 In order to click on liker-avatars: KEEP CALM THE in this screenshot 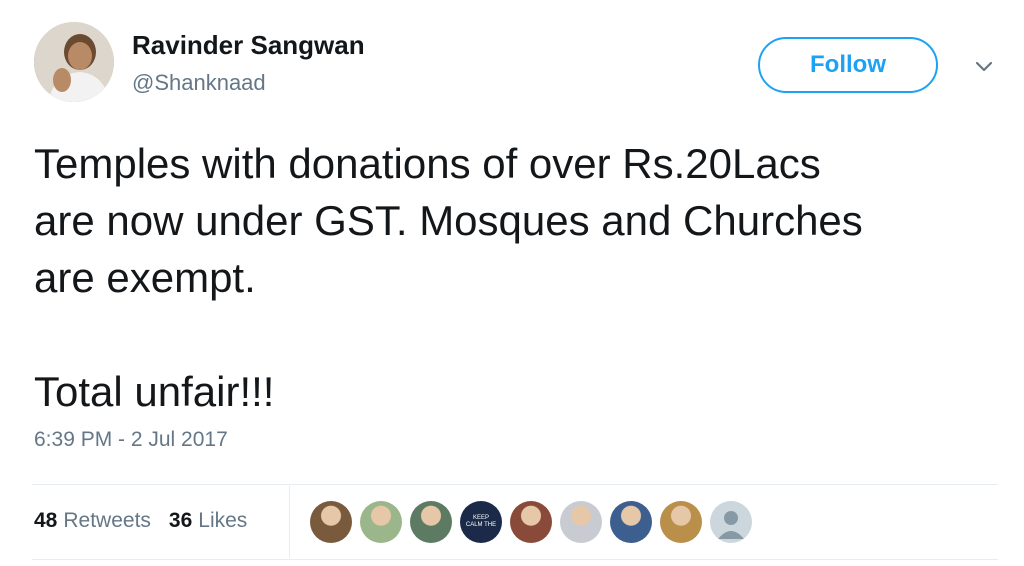, I will do `click(531, 522)`.